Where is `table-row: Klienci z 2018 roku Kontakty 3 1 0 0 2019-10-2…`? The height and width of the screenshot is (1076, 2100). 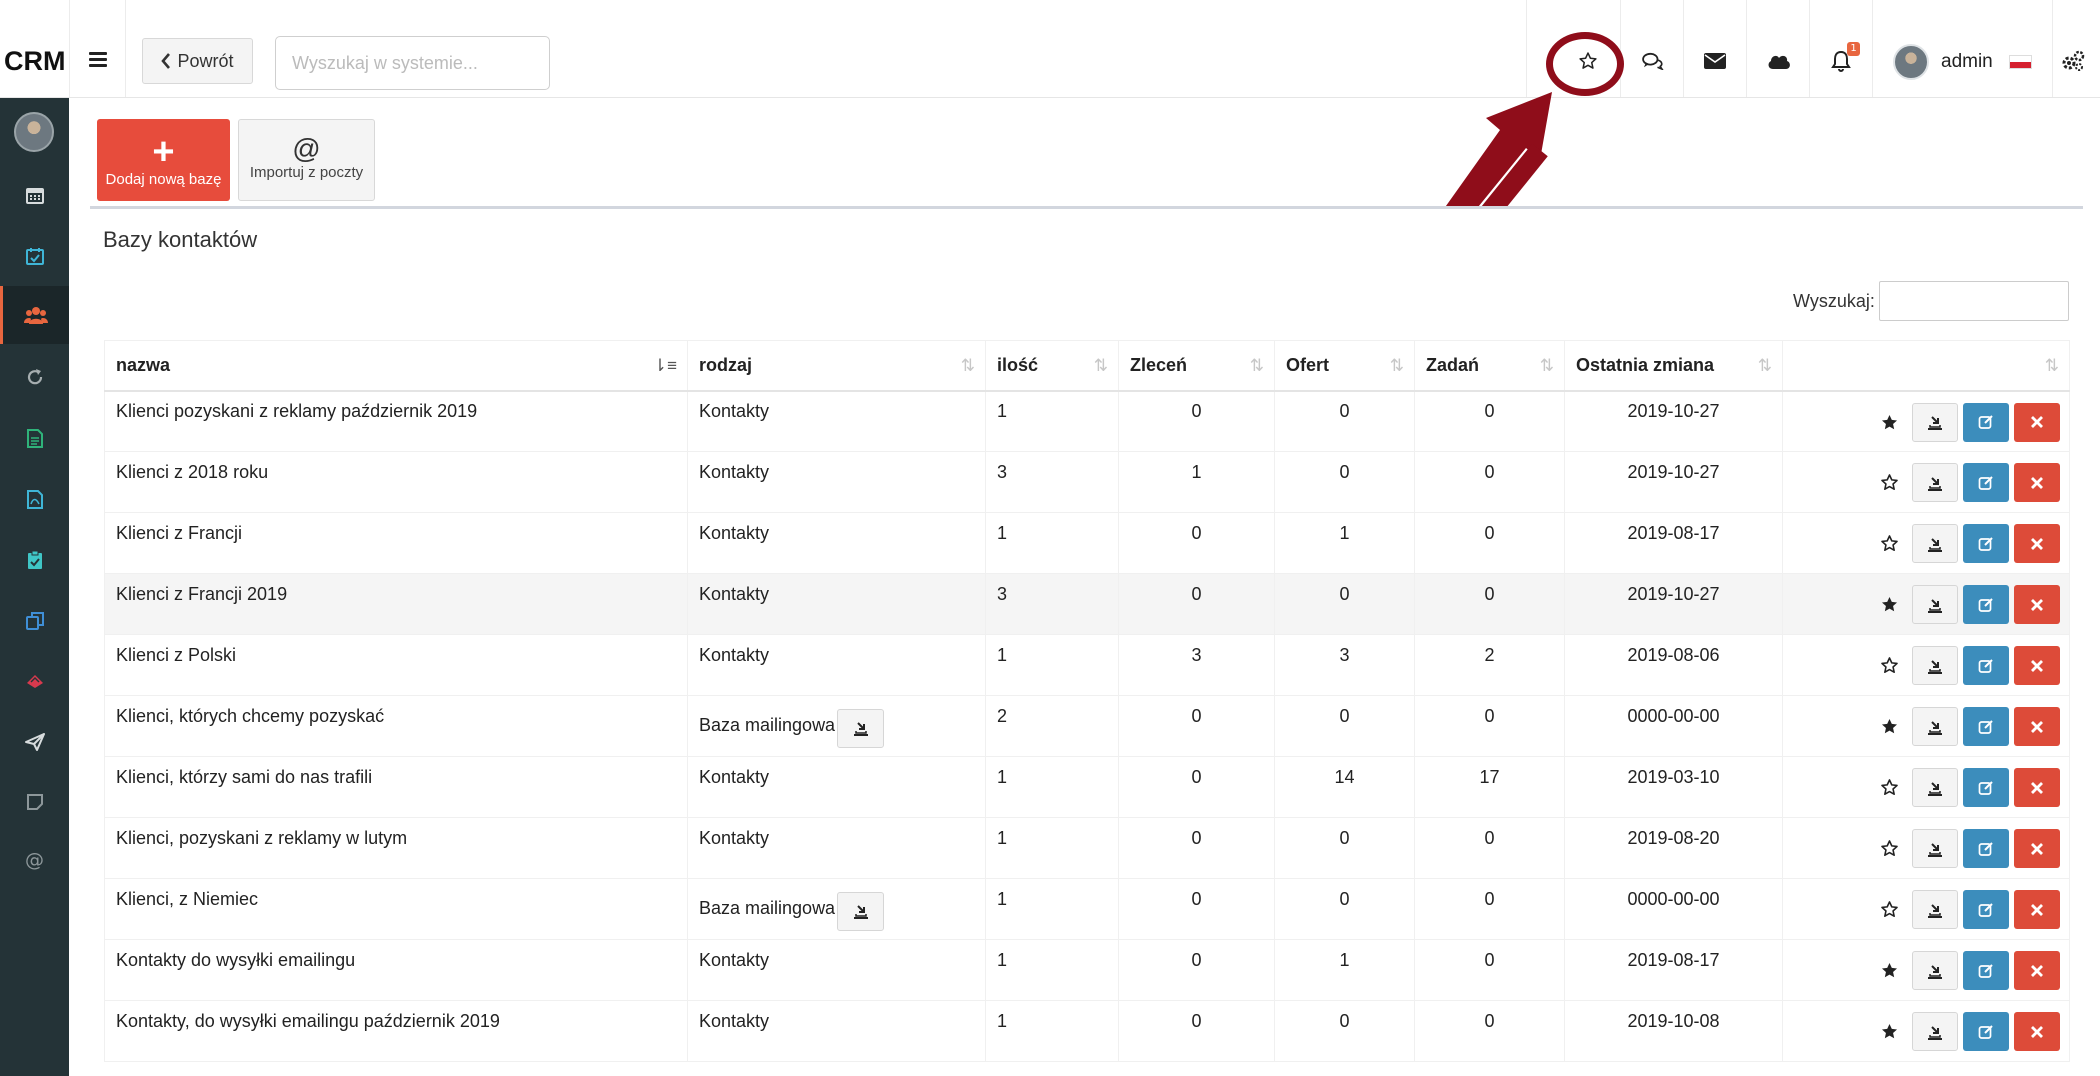 table-row: Klienci z 2018 roku Kontakty 3 1 0 0 2019-10-2… is located at coordinates (1087, 482).